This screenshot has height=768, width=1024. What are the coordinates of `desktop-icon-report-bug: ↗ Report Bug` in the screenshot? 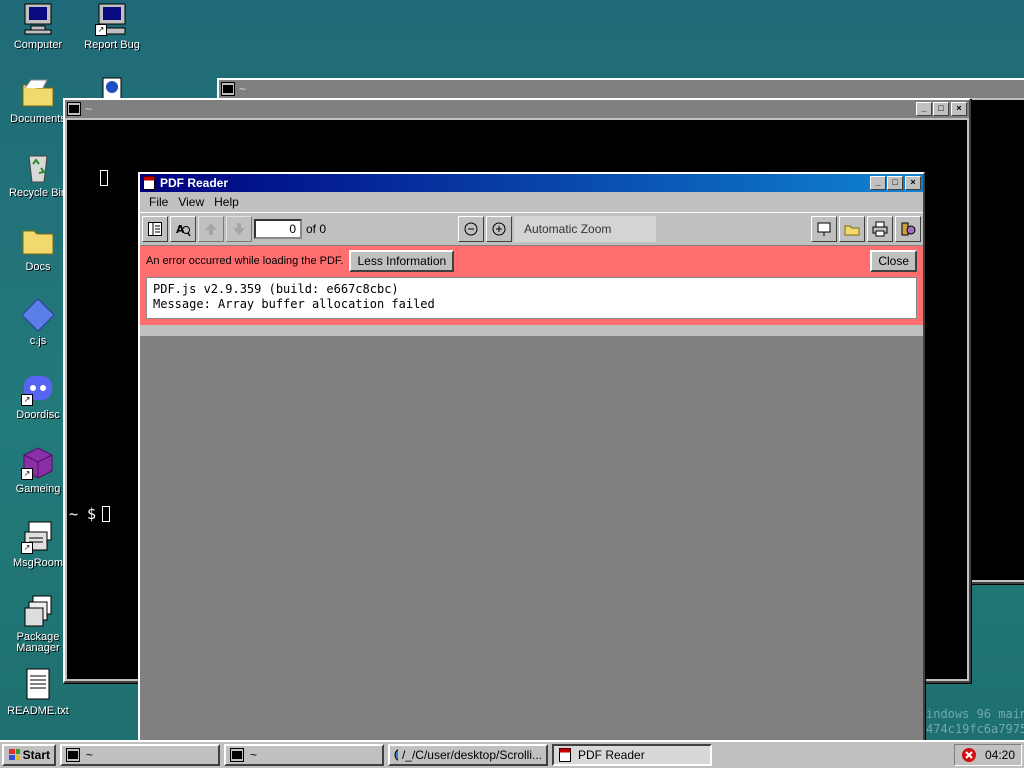 It's located at (112, 26).